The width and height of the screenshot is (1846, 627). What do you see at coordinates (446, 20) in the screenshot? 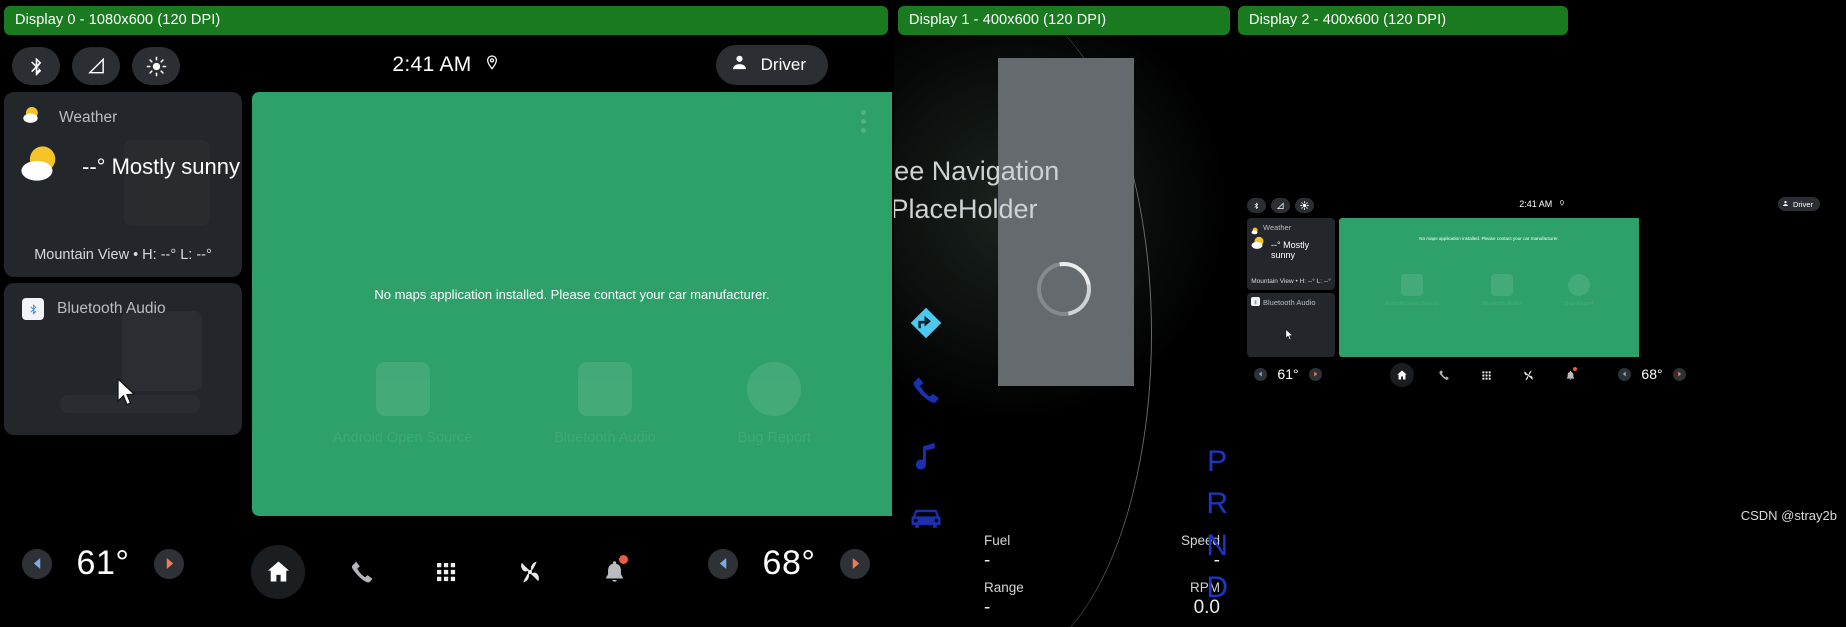
I see `window-title-display-0: Display 0 - 1080x600 (120 DPI)` at bounding box center [446, 20].